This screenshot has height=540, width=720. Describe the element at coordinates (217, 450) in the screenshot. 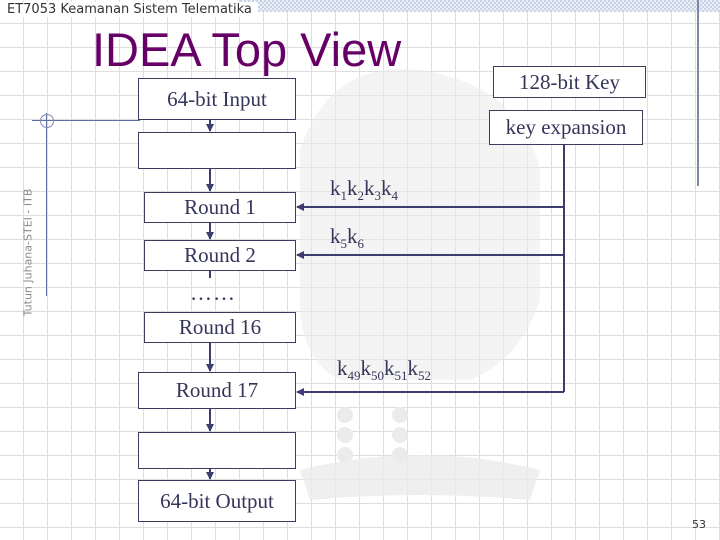

I see `final-transform-box` at that location.